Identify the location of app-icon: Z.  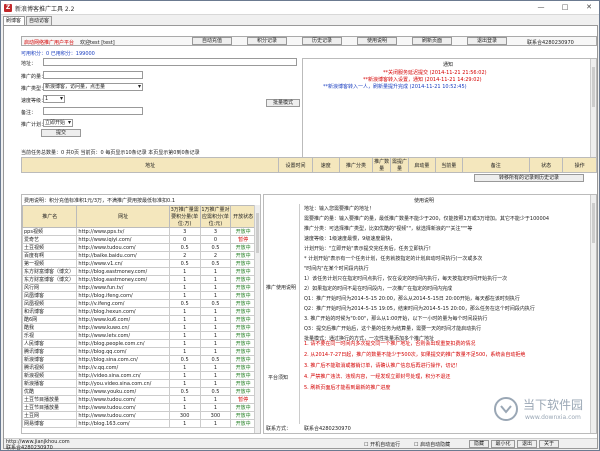
(8, 8).